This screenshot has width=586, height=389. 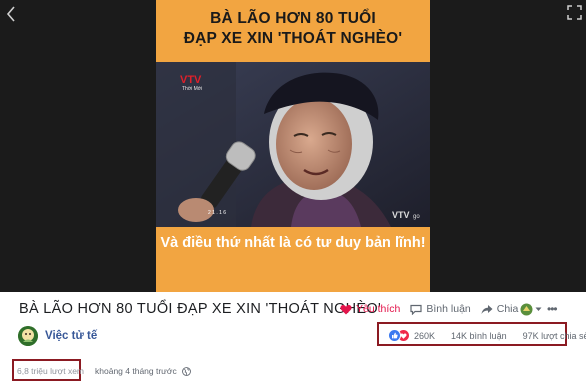 I want to click on comment-label: Bình luận, so click(x=448, y=309).